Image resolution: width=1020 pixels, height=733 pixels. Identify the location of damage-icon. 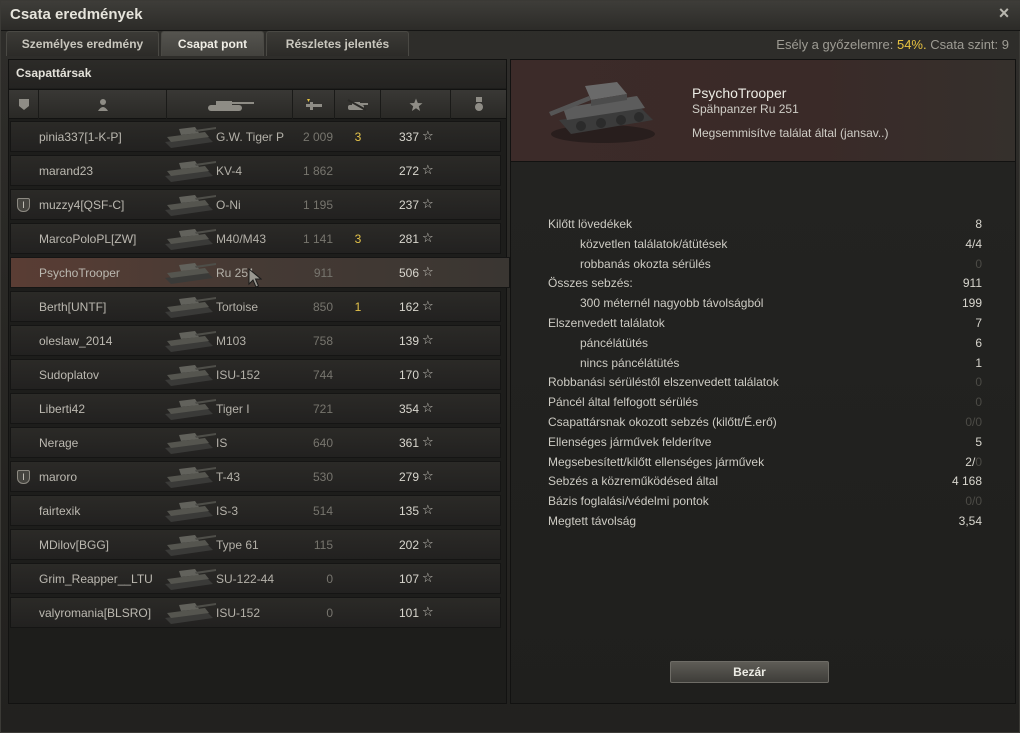
(314, 104).